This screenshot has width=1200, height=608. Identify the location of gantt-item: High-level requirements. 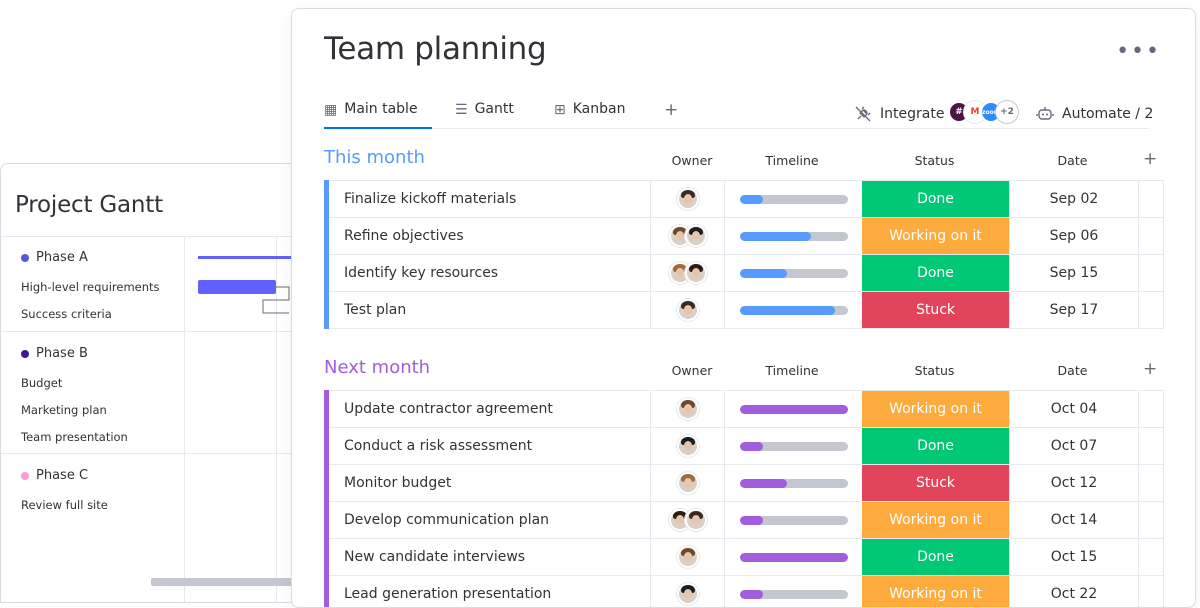
(90, 287).